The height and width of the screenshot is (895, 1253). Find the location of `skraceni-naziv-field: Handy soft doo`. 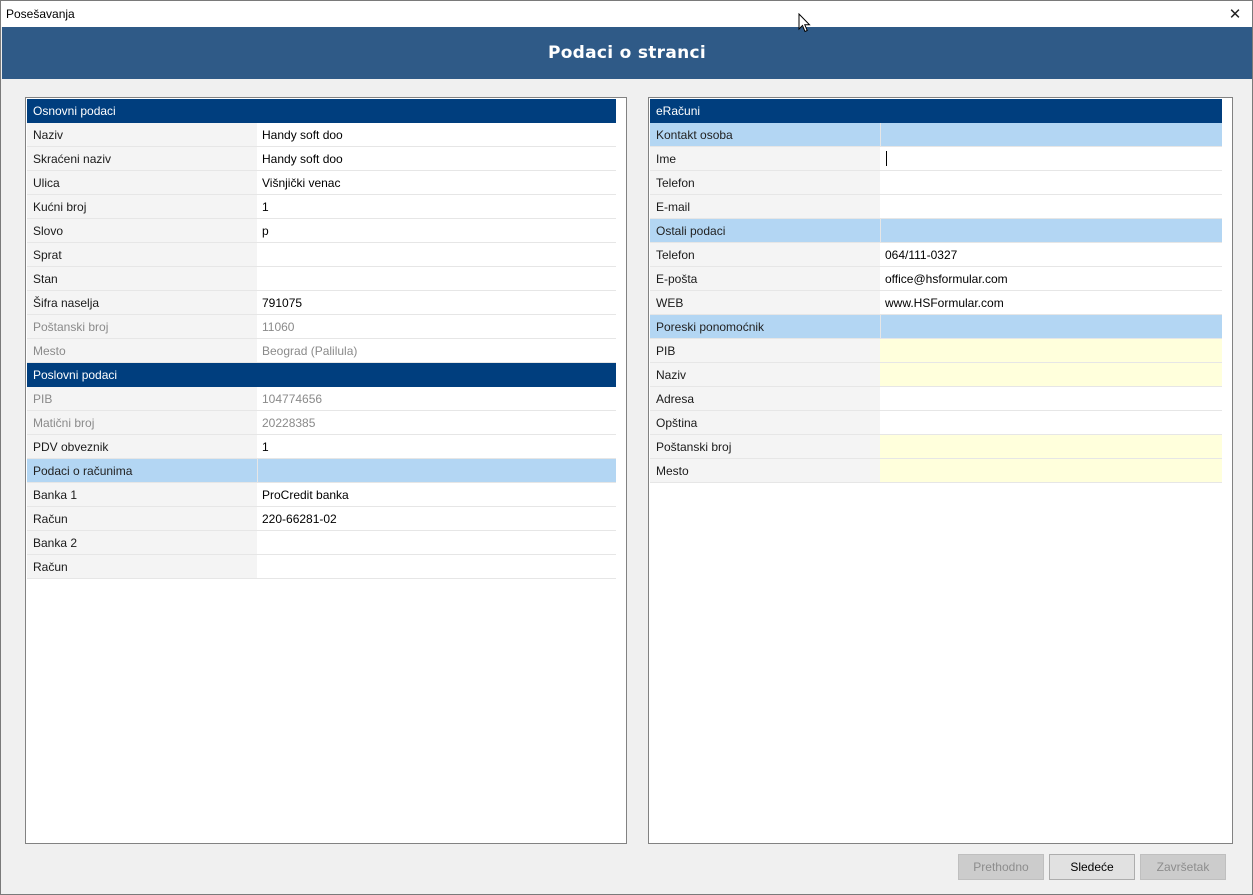

skraceni-naziv-field: Handy soft doo is located at coordinates (436, 158).